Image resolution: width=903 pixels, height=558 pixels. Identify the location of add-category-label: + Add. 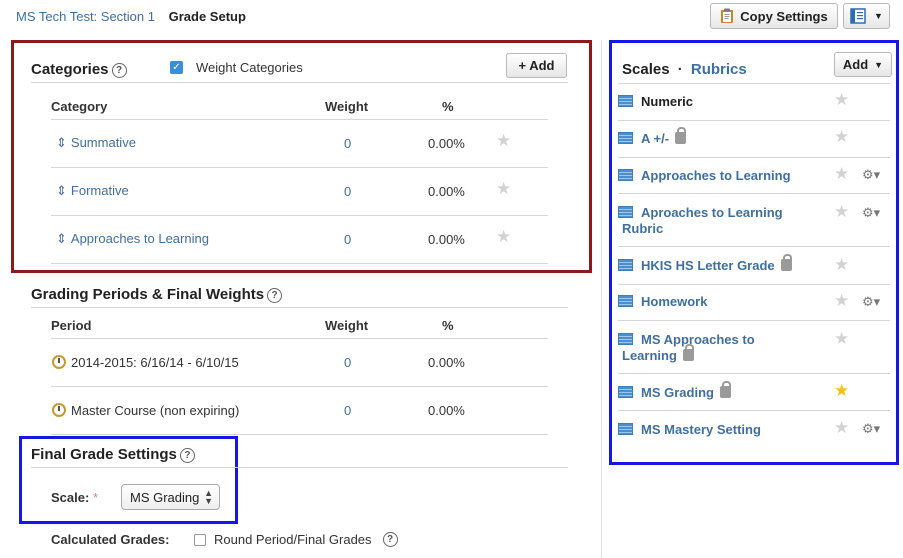
(536, 65).